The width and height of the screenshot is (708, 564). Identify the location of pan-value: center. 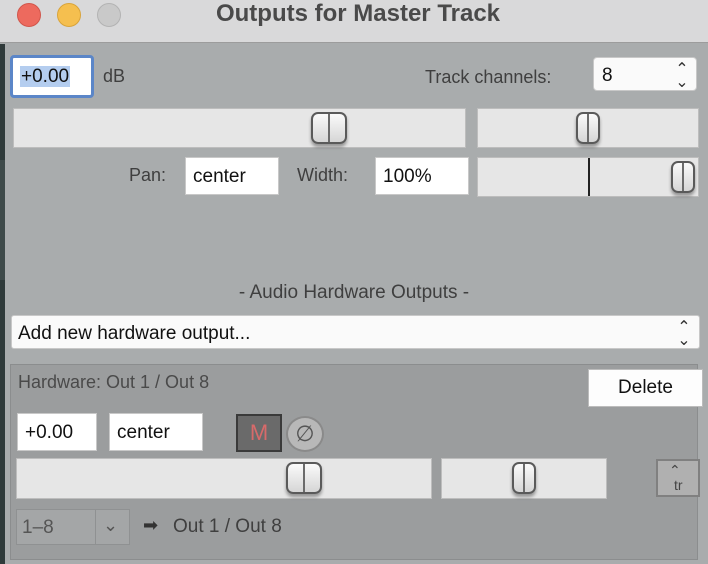
(219, 176).